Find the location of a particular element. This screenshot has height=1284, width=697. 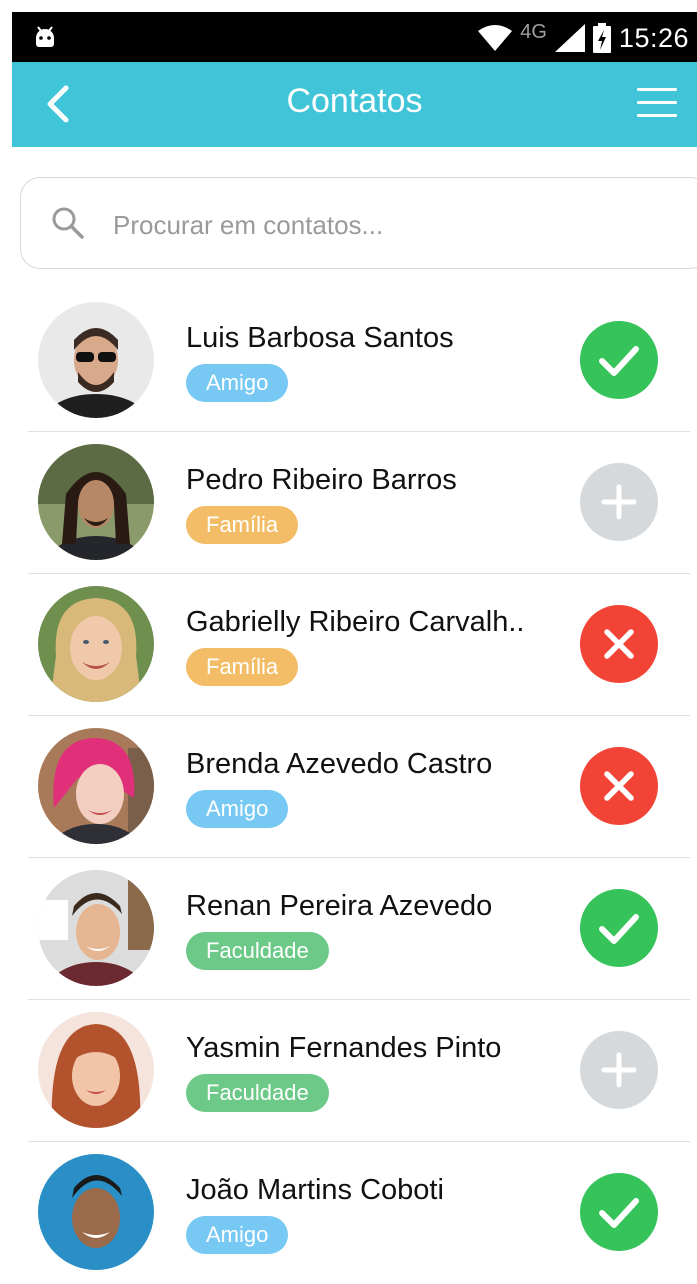

hamburger-menu-icon is located at coordinates (657, 104).